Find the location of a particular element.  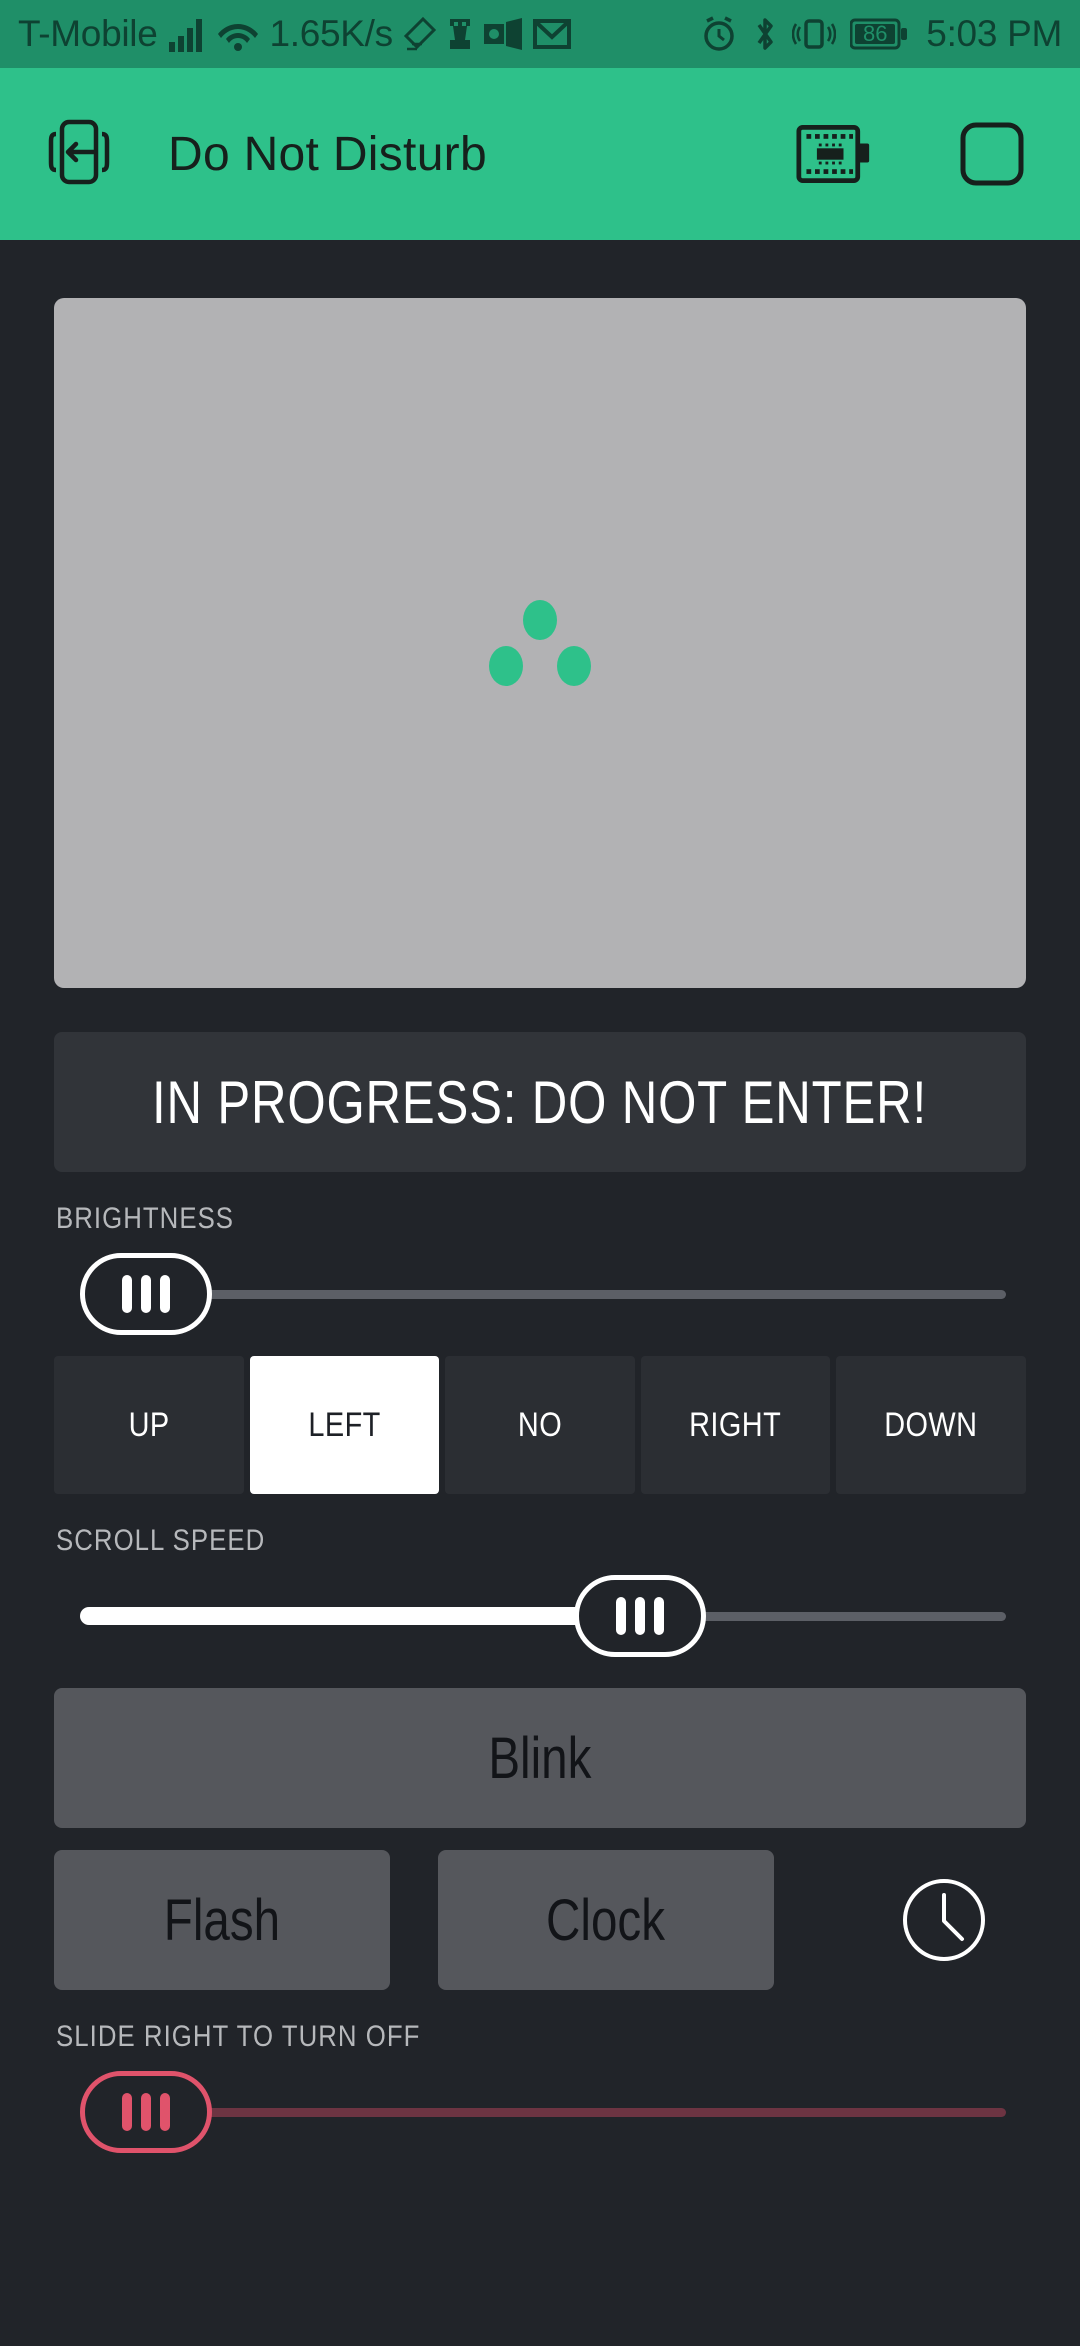

direction-option-no: NO is located at coordinates (540, 1425).